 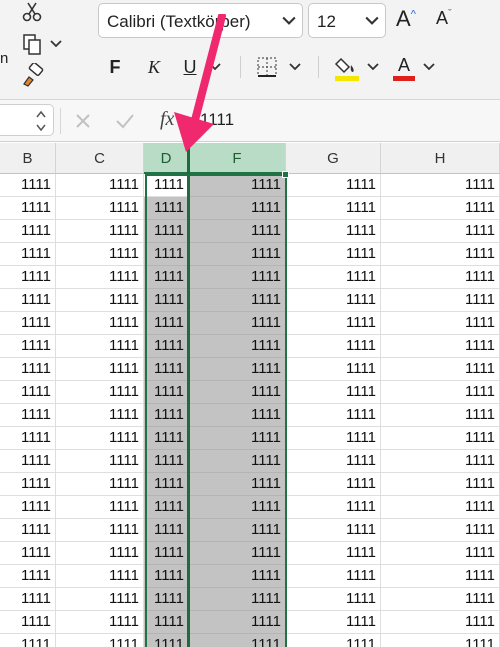 What do you see at coordinates (125, 121) in the screenshot?
I see `enter-check-icon` at bounding box center [125, 121].